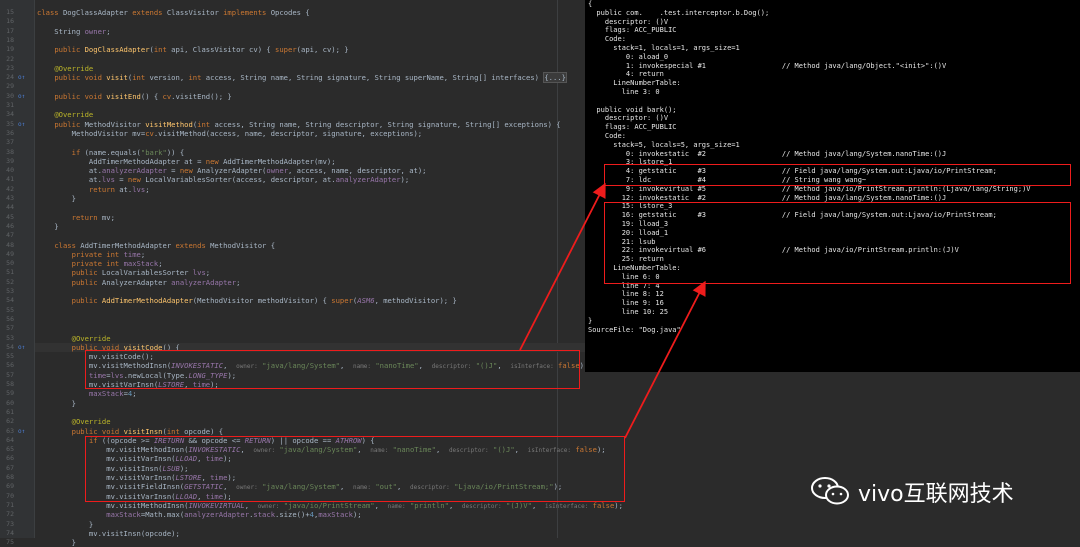  I want to click on arrow-visitinsn-to-bytecode, so click(665, 359).